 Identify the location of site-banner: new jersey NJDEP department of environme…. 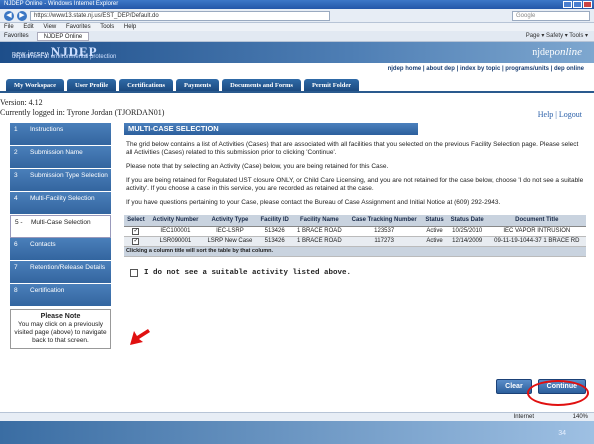
(297, 52).